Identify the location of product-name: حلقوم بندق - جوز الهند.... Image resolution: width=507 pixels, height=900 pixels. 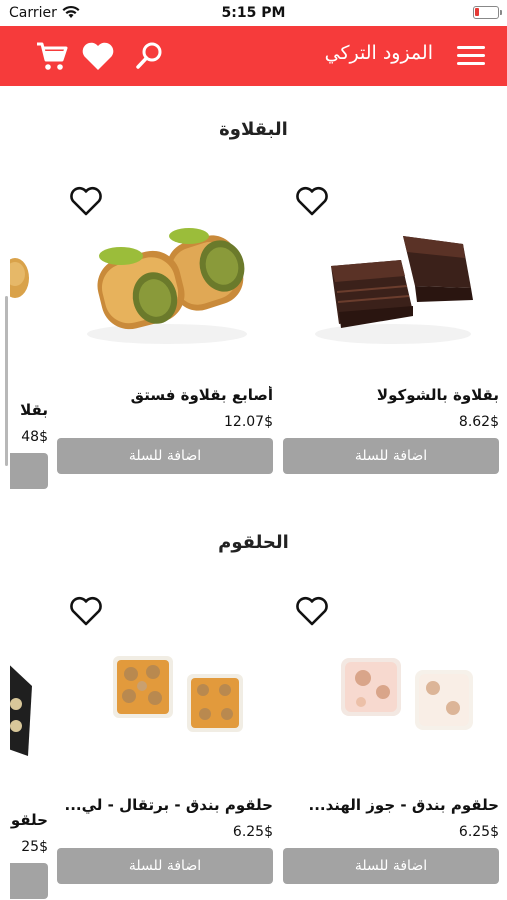
(403, 805).